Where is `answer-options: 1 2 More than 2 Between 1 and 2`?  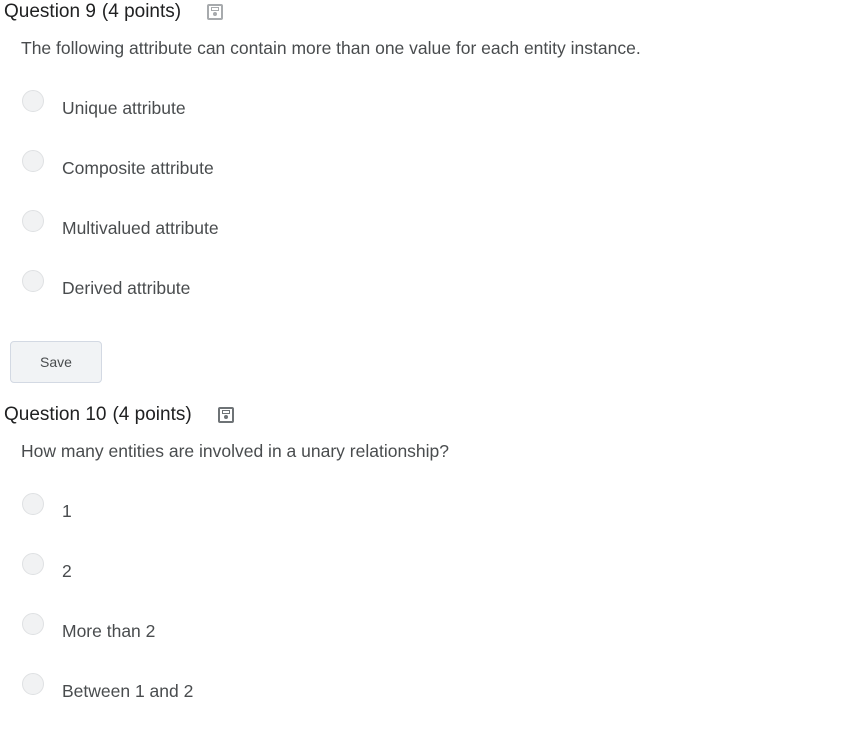 answer-options: 1 2 More than 2 Between 1 and 2 is located at coordinates (107, 613).